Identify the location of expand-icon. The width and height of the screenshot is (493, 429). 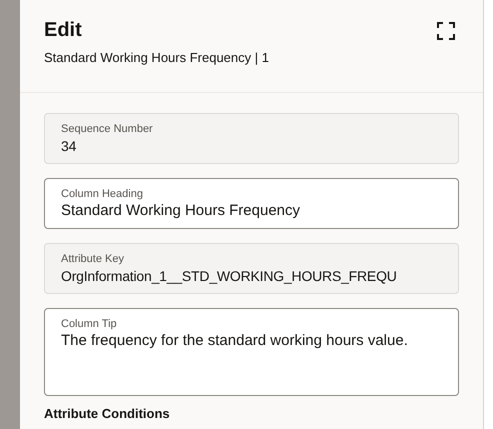
(446, 31).